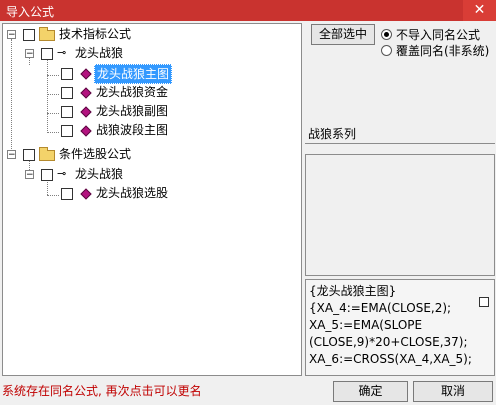  Describe the element at coordinates (102, 391) in the screenshot. I see `status-message: 系统存在同名公式, 再次点击可以更名` at that location.